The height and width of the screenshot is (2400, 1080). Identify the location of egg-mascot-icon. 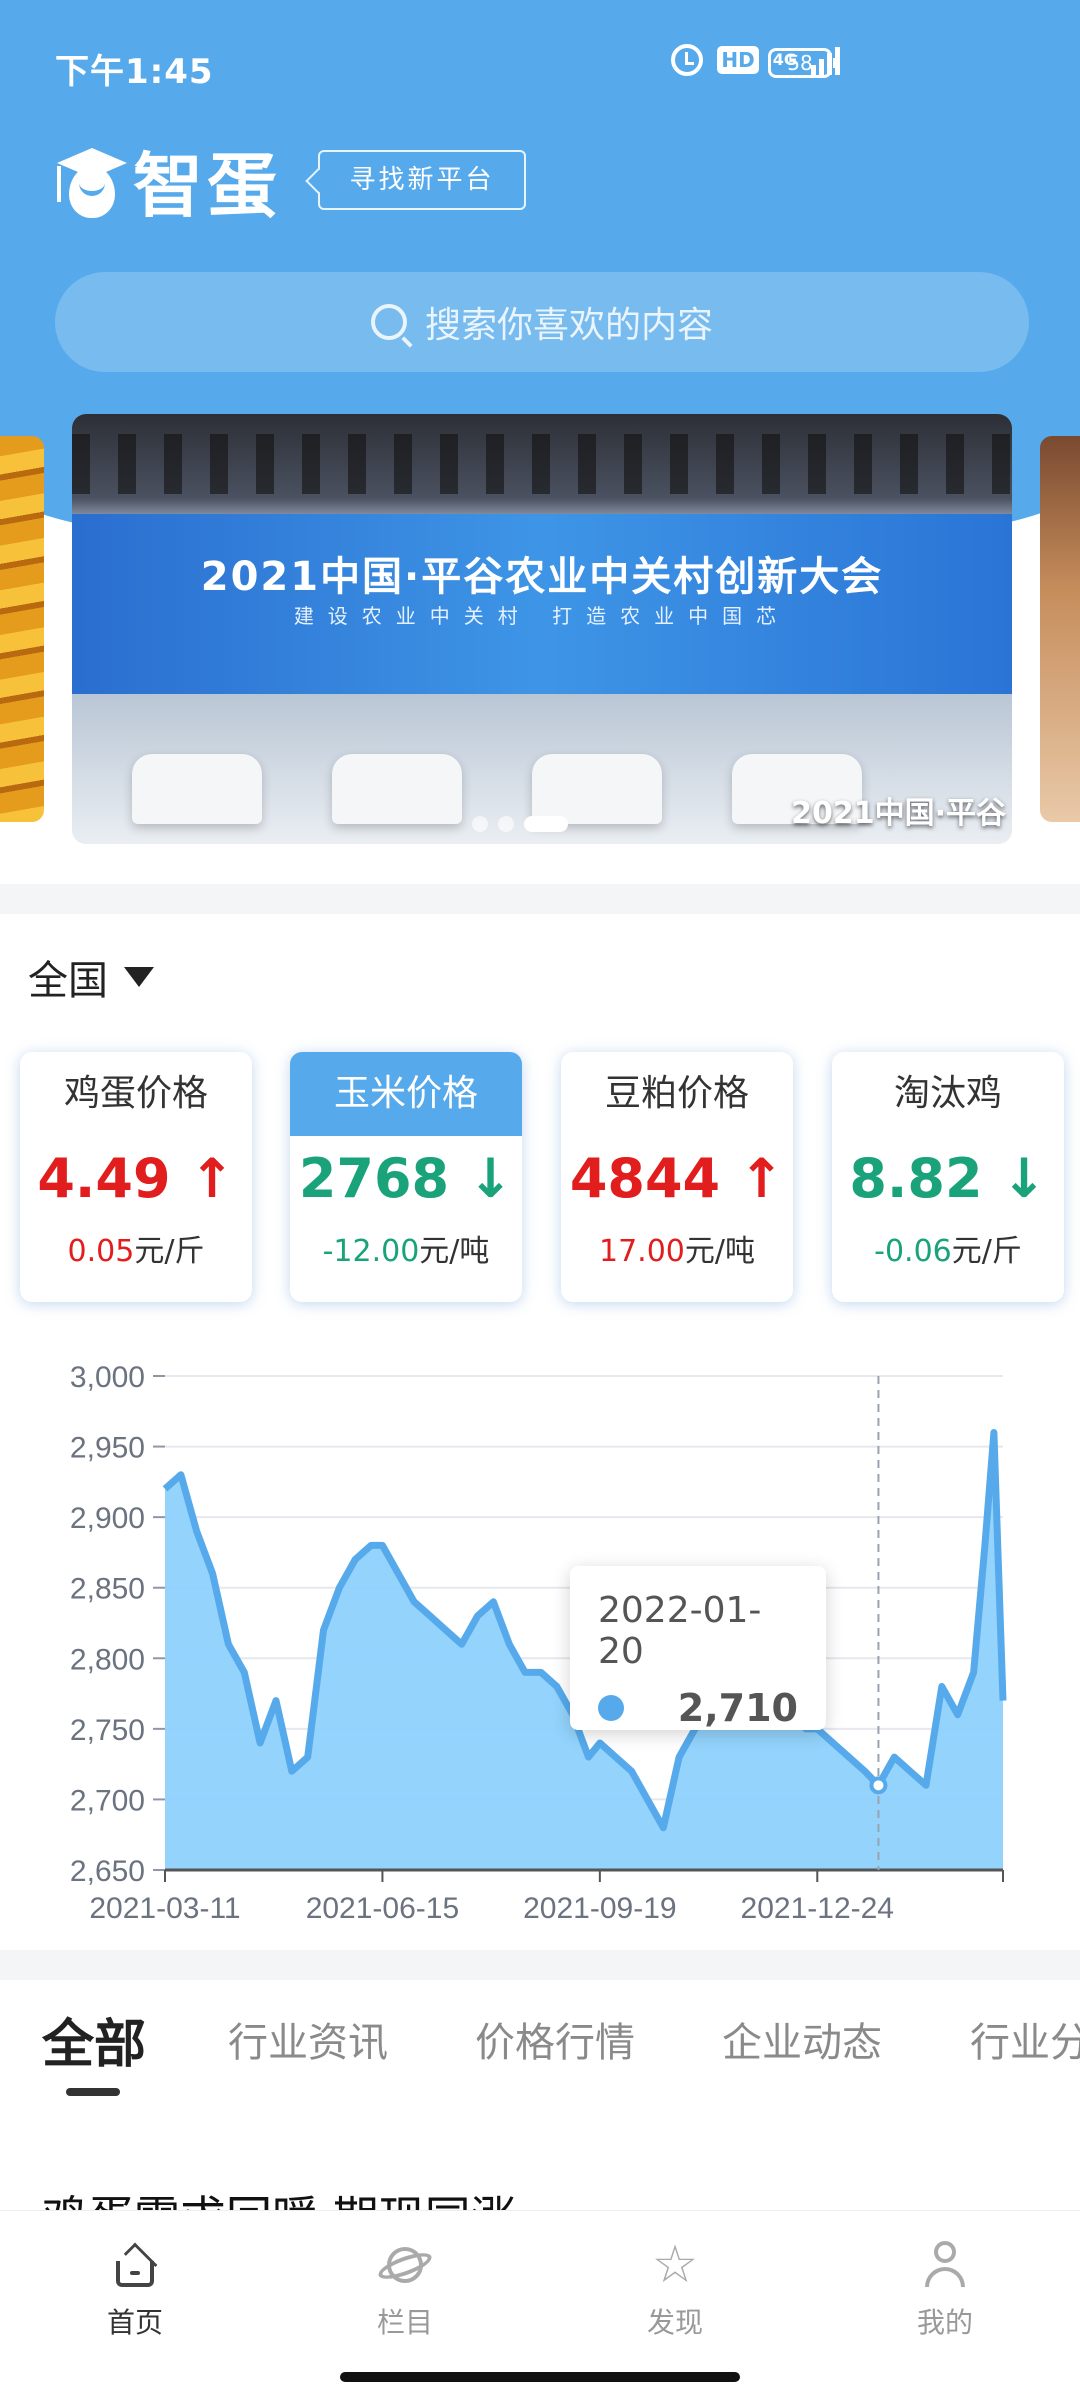
(92, 180).